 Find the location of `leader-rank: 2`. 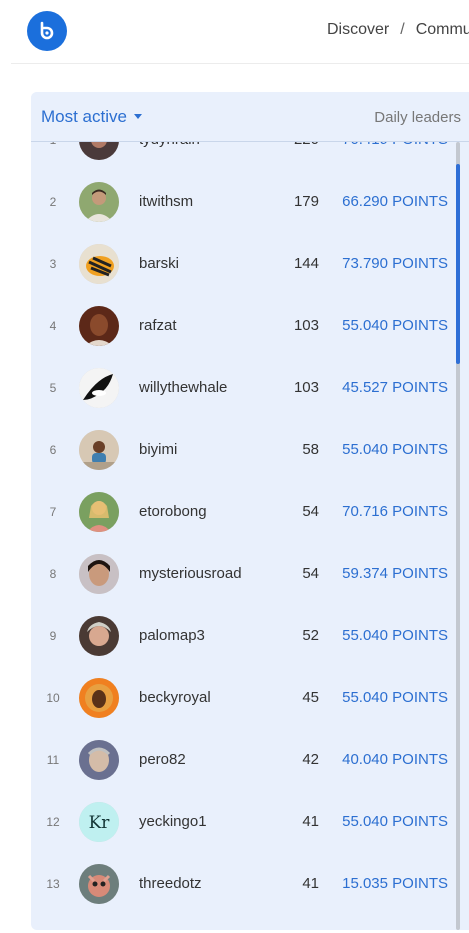

leader-rank: 2 is located at coordinates (53, 202).